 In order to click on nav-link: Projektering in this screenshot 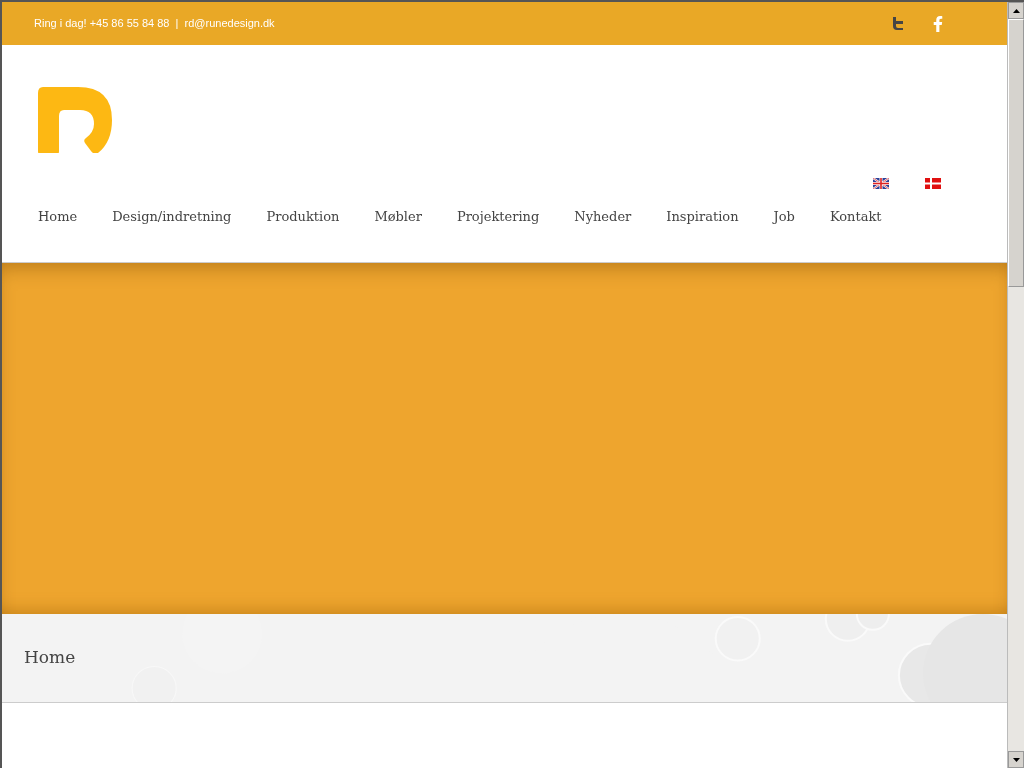, I will do `click(498, 217)`.